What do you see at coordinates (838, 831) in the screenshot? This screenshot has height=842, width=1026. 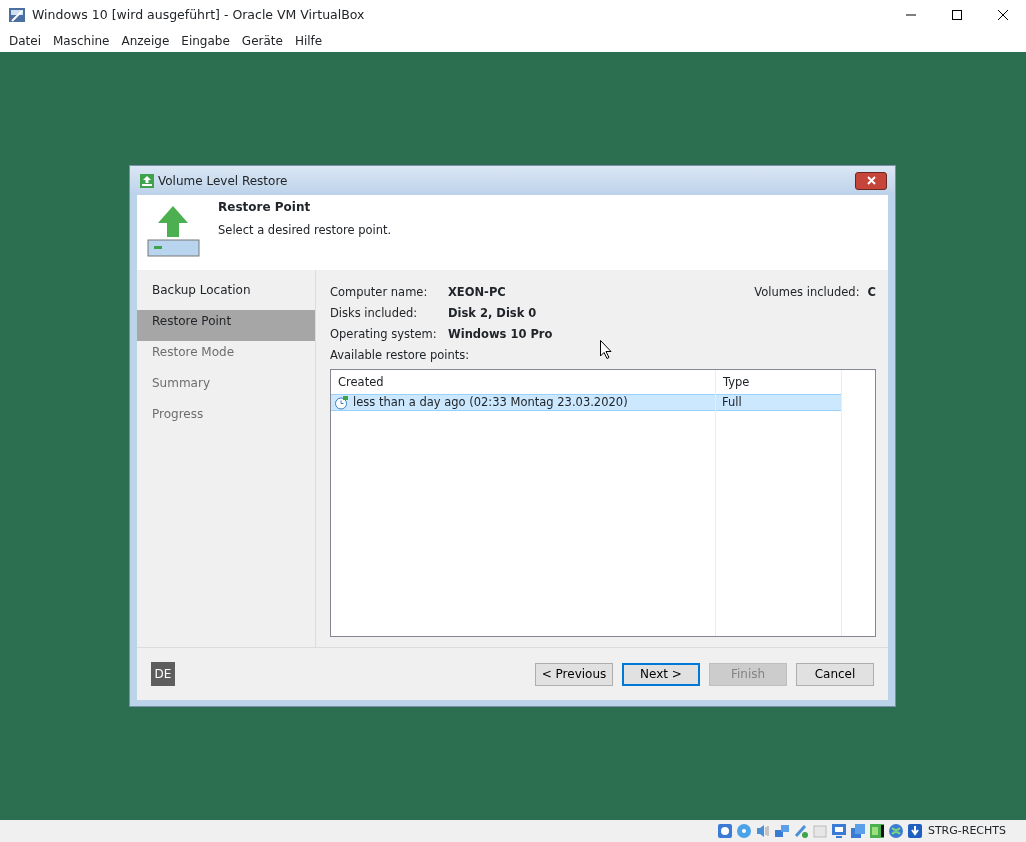 I see `monitor-icon` at bounding box center [838, 831].